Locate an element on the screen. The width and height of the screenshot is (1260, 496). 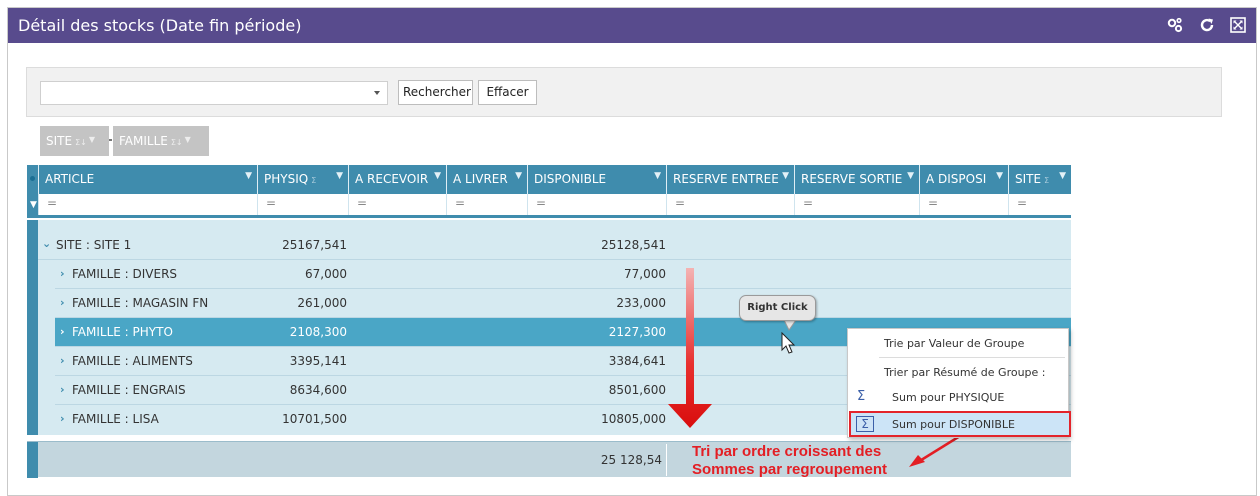
group-row-label: FAMILLE : ALIMENTS is located at coordinates (132, 361).